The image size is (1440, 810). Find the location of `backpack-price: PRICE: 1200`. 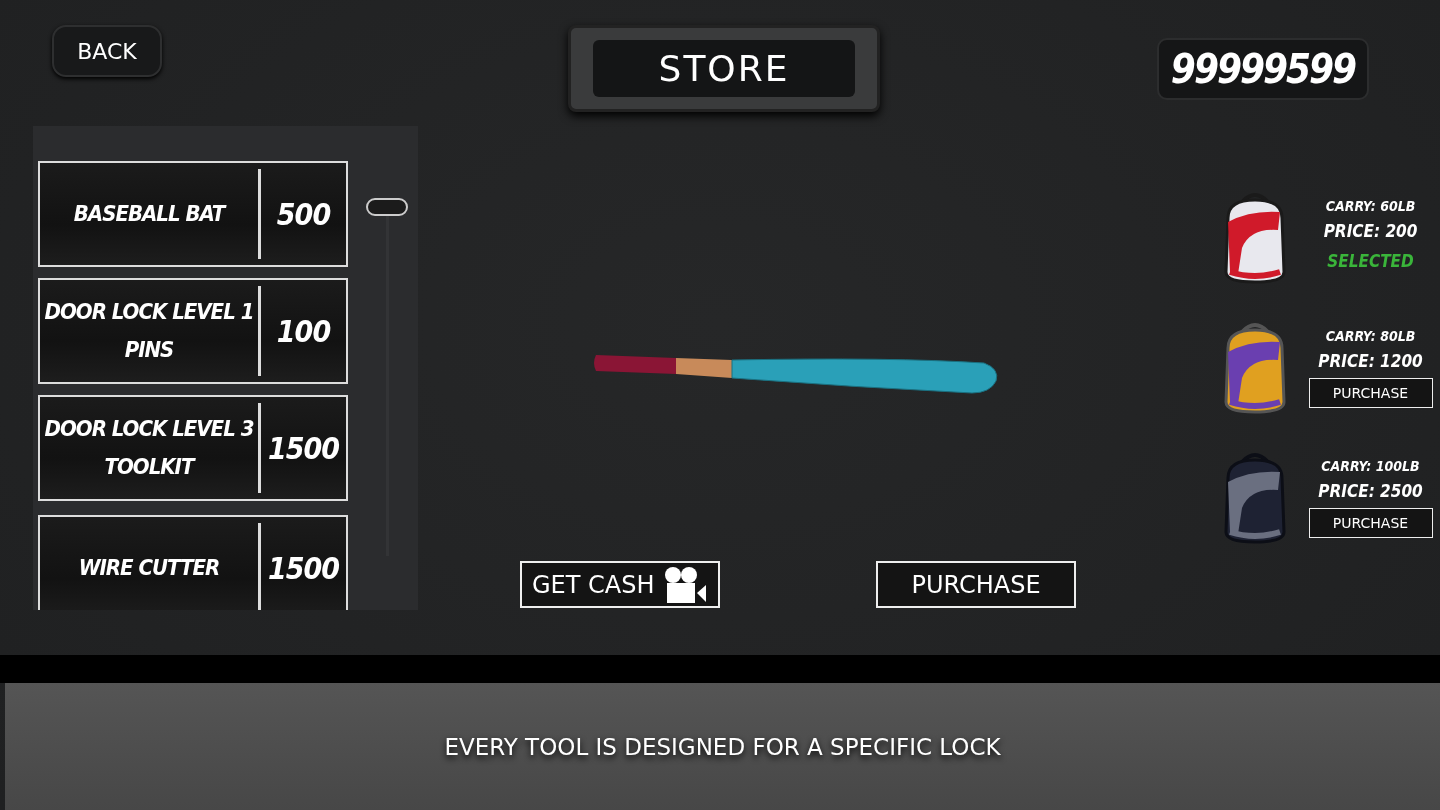

backpack-price: PRICE: 1200 is located at coordinates (1370, 361).